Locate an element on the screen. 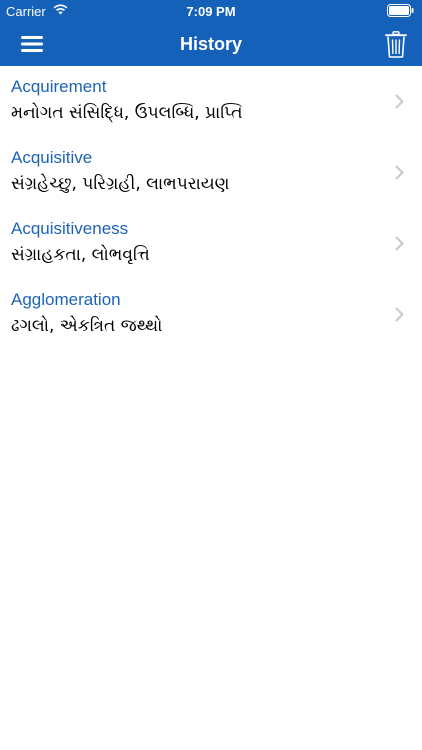 The width and height of the screenshot is (422, 750). history-item-word: Acquisitive is located at coordinates (52, 157).